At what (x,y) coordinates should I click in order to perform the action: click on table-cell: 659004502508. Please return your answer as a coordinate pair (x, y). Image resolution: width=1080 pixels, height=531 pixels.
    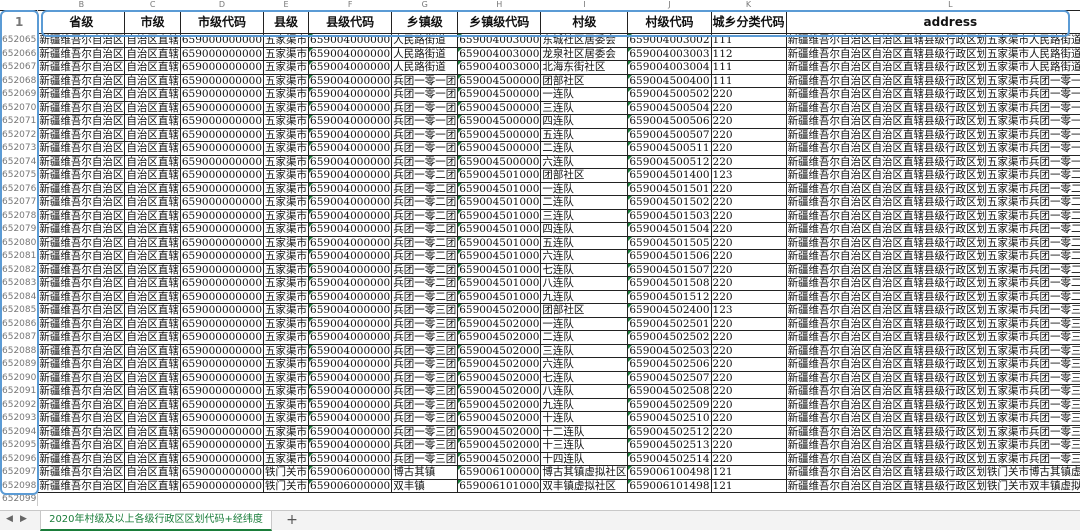
    Looking at the image, I should click on (669, 391).